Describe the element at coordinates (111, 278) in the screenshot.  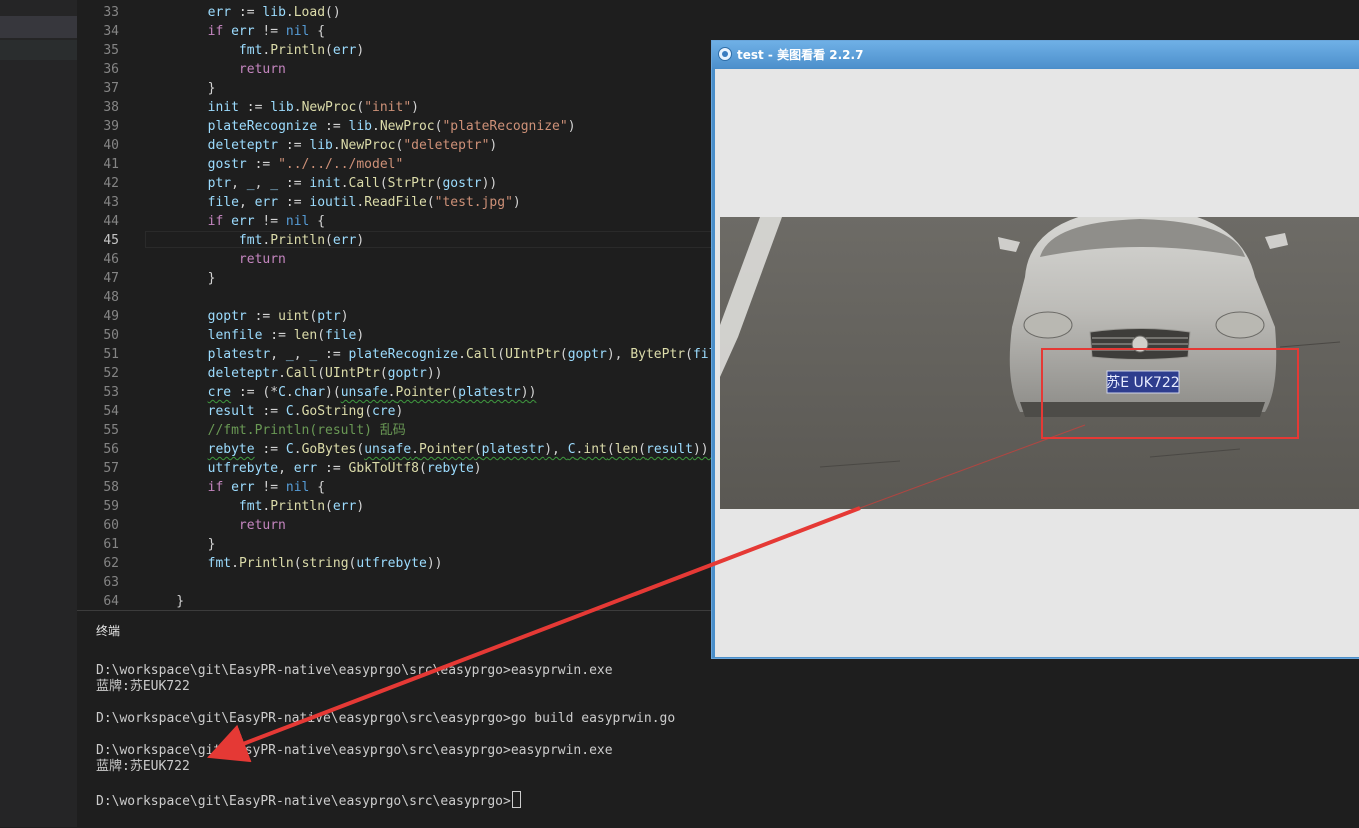
I see `line-number: 47` at that location.